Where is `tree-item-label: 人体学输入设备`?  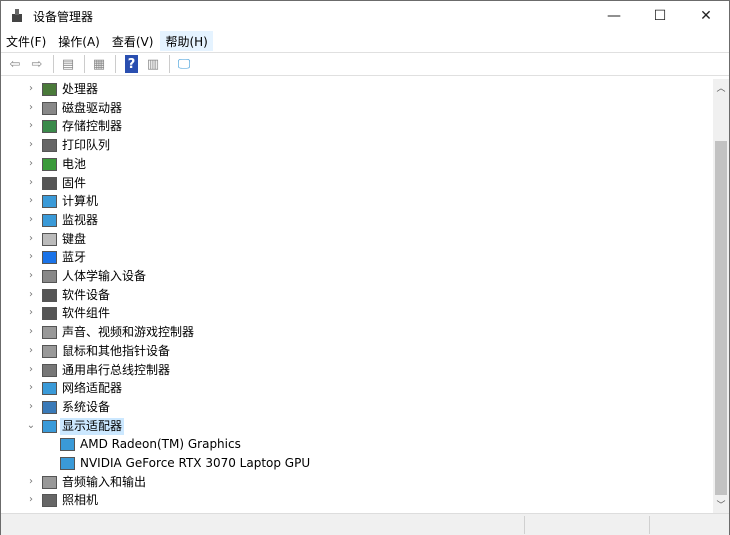 tree-item-label: 人体学输入设备 is located at coordinates (104, 276).